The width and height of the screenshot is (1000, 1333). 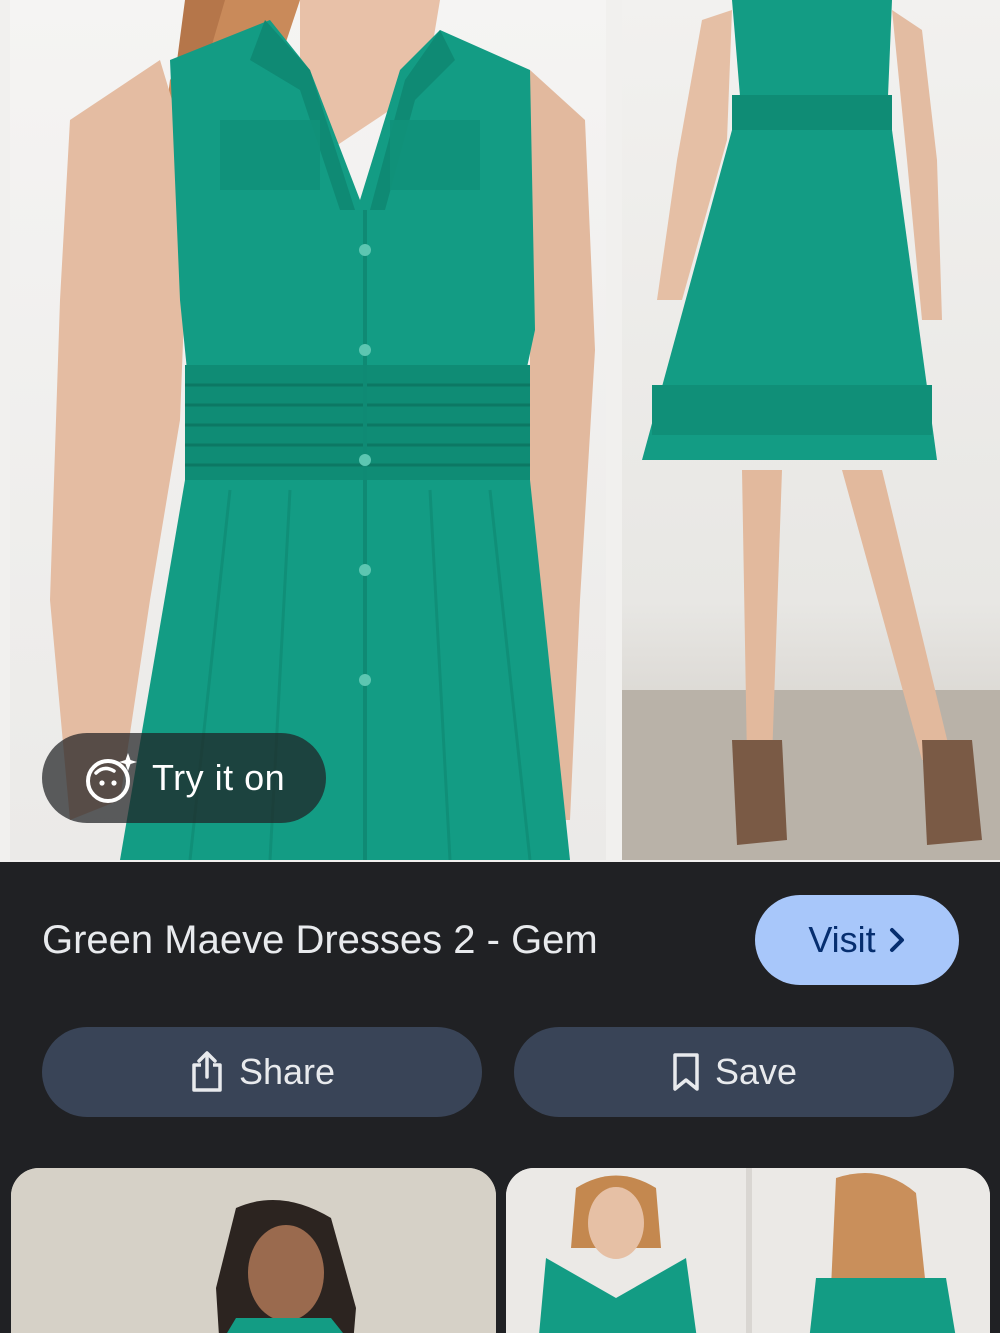 I want to click on try-it-on-button: Try it on, so click(x=184, y=778).